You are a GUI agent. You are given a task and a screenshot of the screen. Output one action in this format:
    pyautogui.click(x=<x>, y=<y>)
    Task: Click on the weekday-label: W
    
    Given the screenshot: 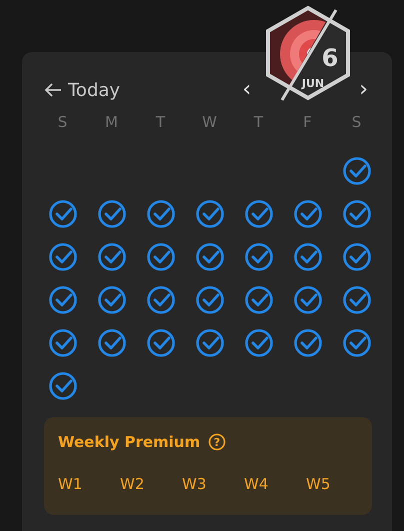 What is the action you would take?
    pyautogui.click(x=209, y=123)
    